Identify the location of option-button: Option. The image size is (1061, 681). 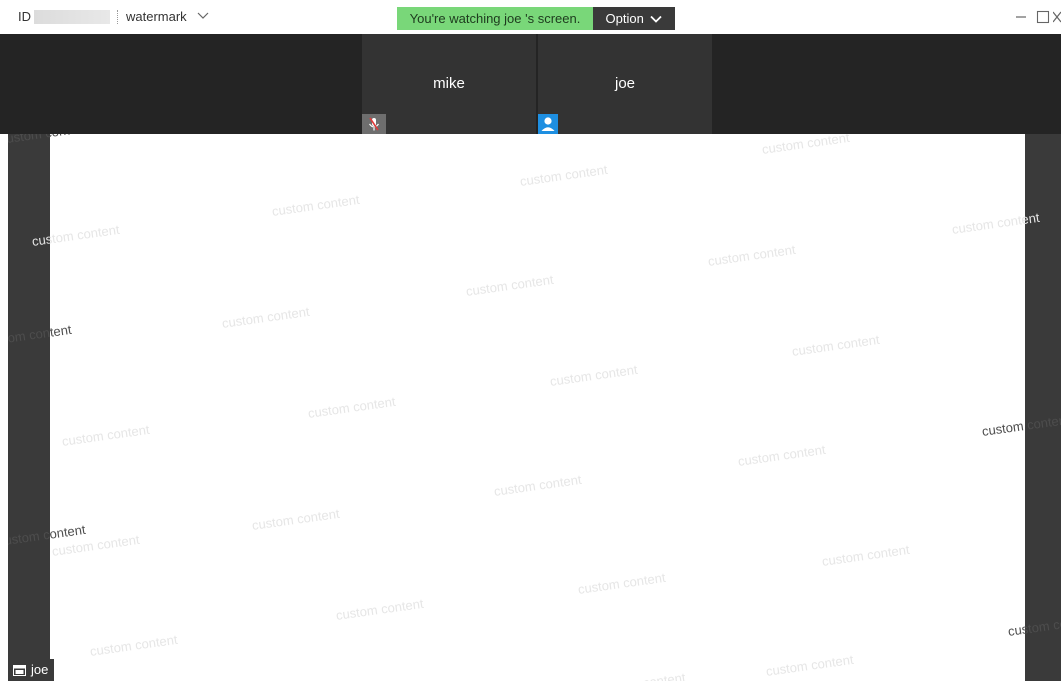
(634, 18).